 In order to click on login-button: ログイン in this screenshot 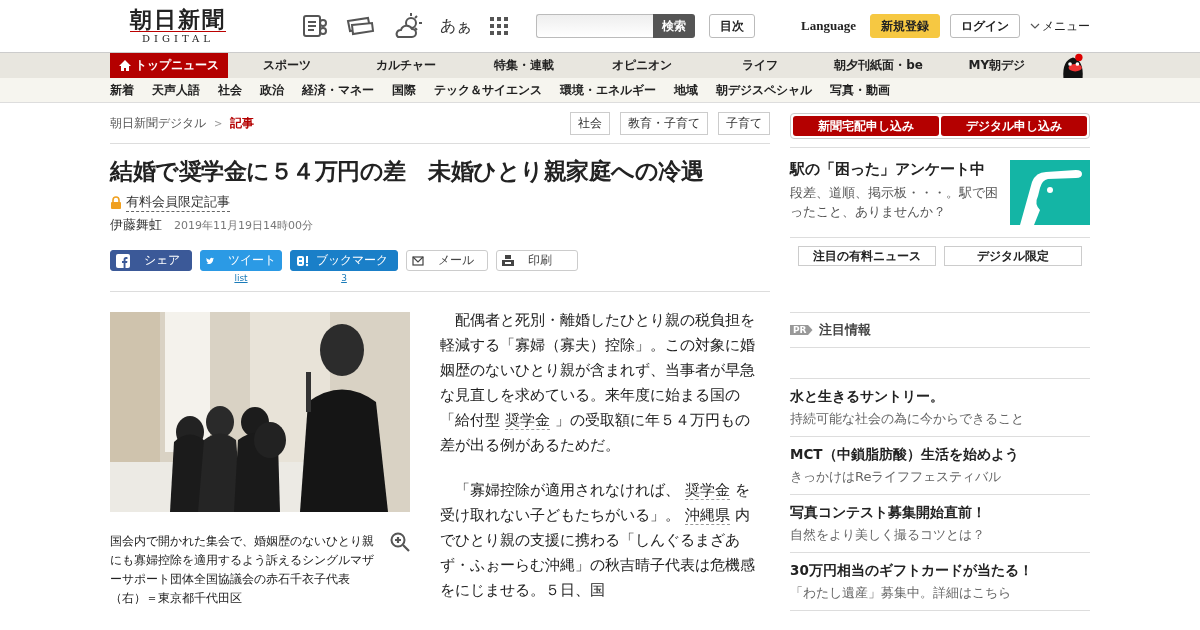, I will do `click(985, 26)`.